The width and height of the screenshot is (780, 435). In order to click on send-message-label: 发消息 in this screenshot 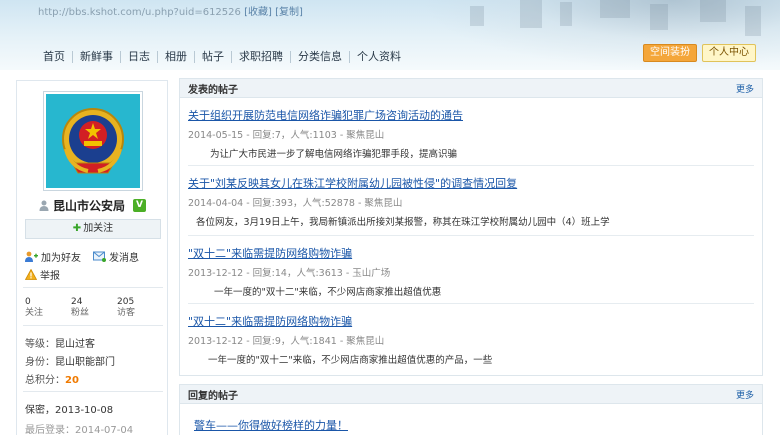, I will do `click(124, 258)`.